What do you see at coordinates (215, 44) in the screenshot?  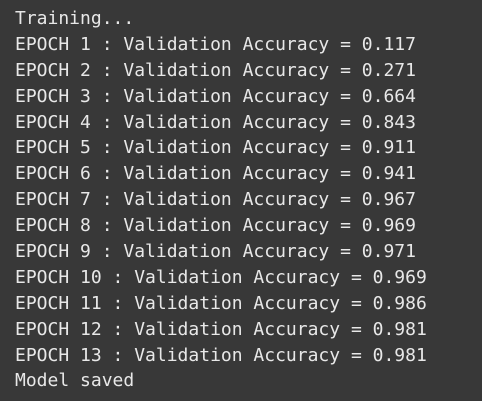 I see `epoch-line-1: EPOCH 1 : Validation Accuracy = 0.117` at bounding box center [215, 44].